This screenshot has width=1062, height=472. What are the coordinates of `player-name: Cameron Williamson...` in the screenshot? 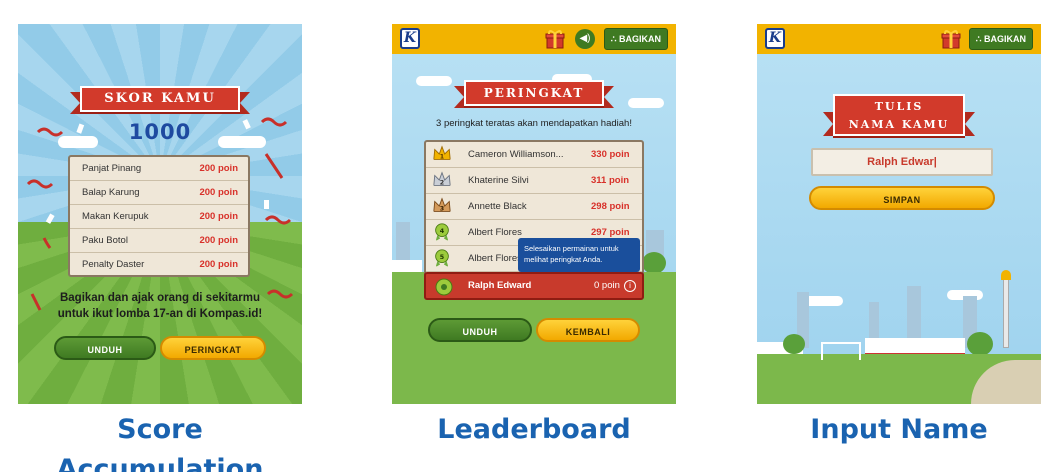 It's located at (516, 154).